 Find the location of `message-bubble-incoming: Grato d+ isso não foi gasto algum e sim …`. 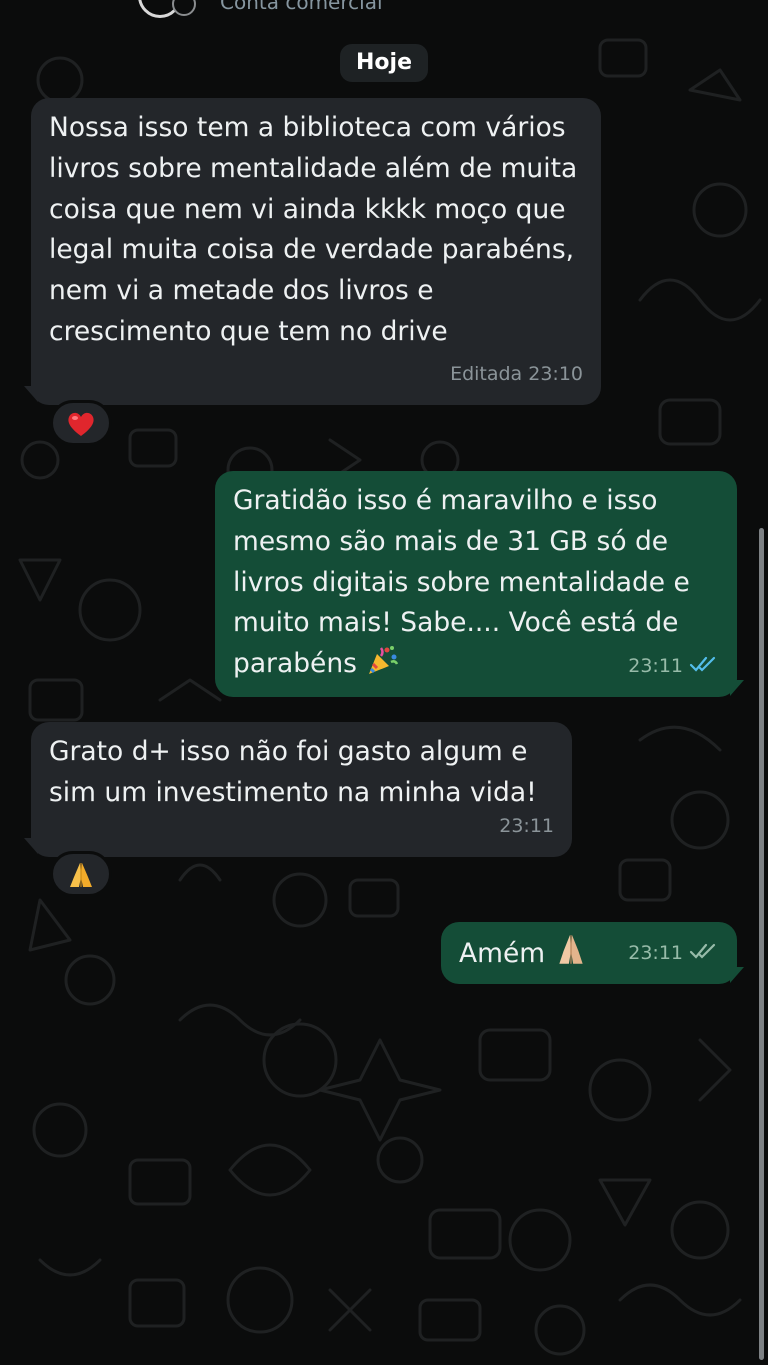

message-bubble-incoming: Grato d+ isso não foi gasto algum e sim … is located at coordinates (301, 789).